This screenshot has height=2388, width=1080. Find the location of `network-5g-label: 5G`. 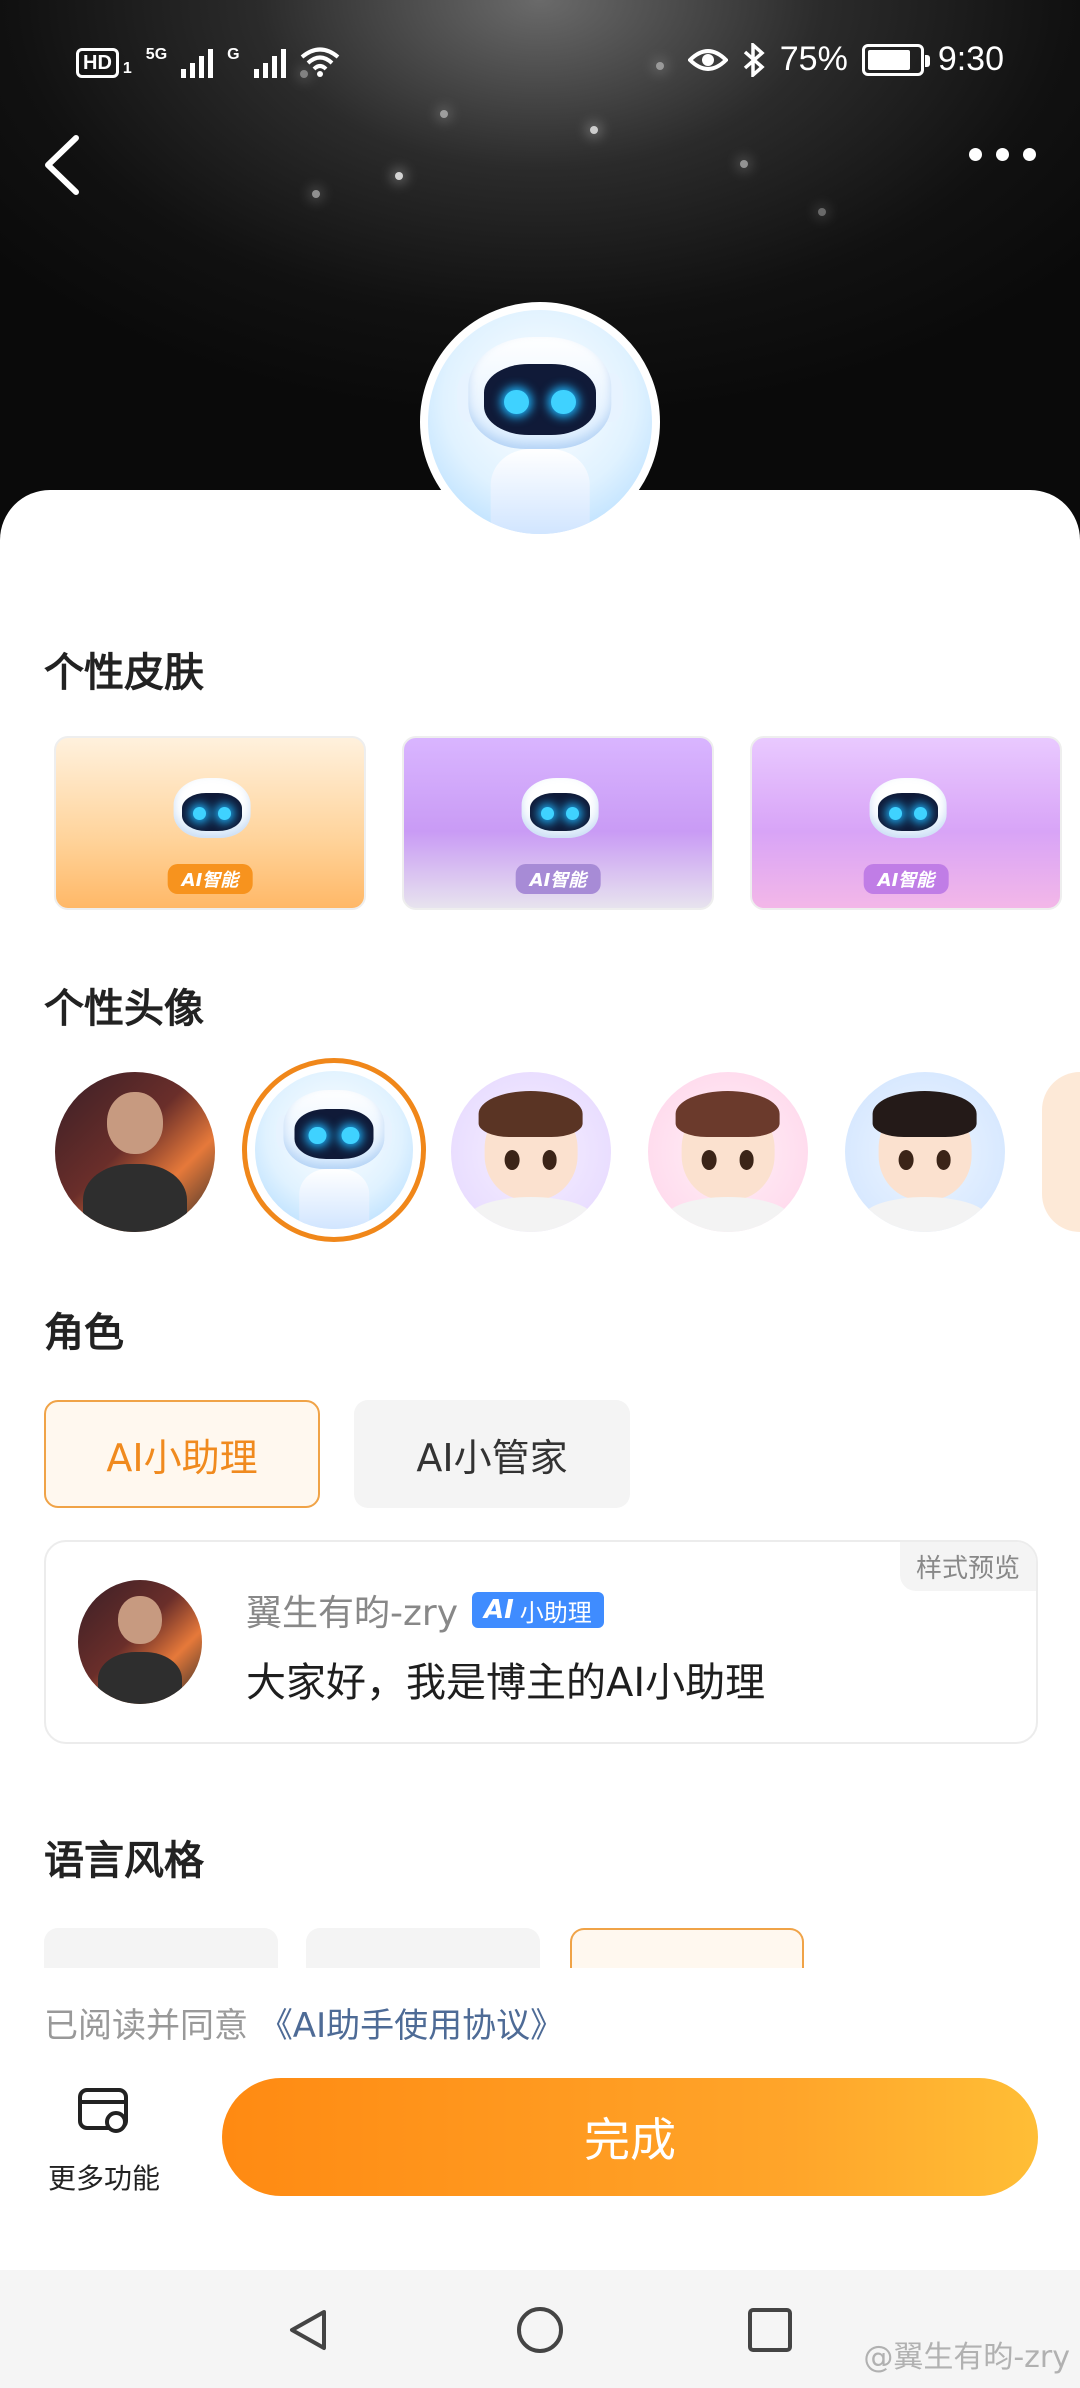

network-5g-label: 5G is located at coordinates (156, 54).